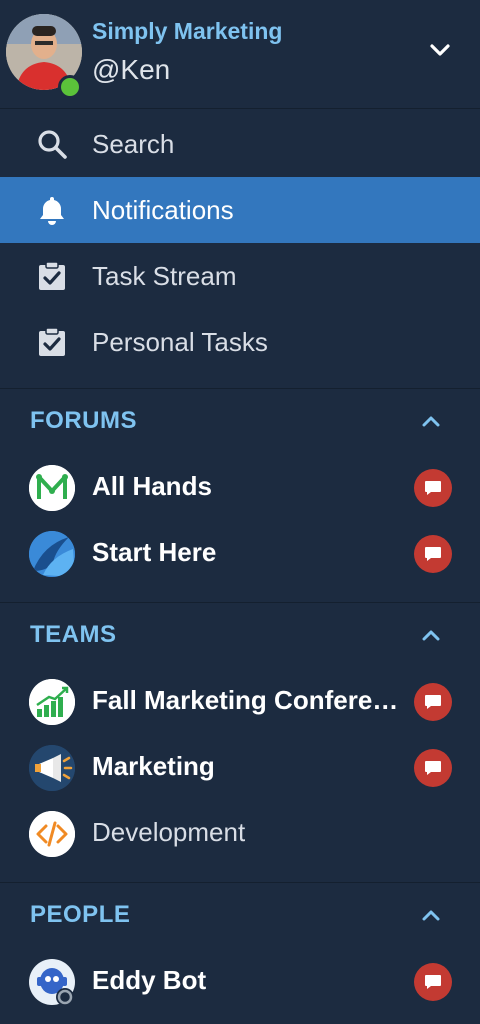 The height and width of the screenshot is (1024, 480). I want to click on code-logo-icon, so click(52, 834).